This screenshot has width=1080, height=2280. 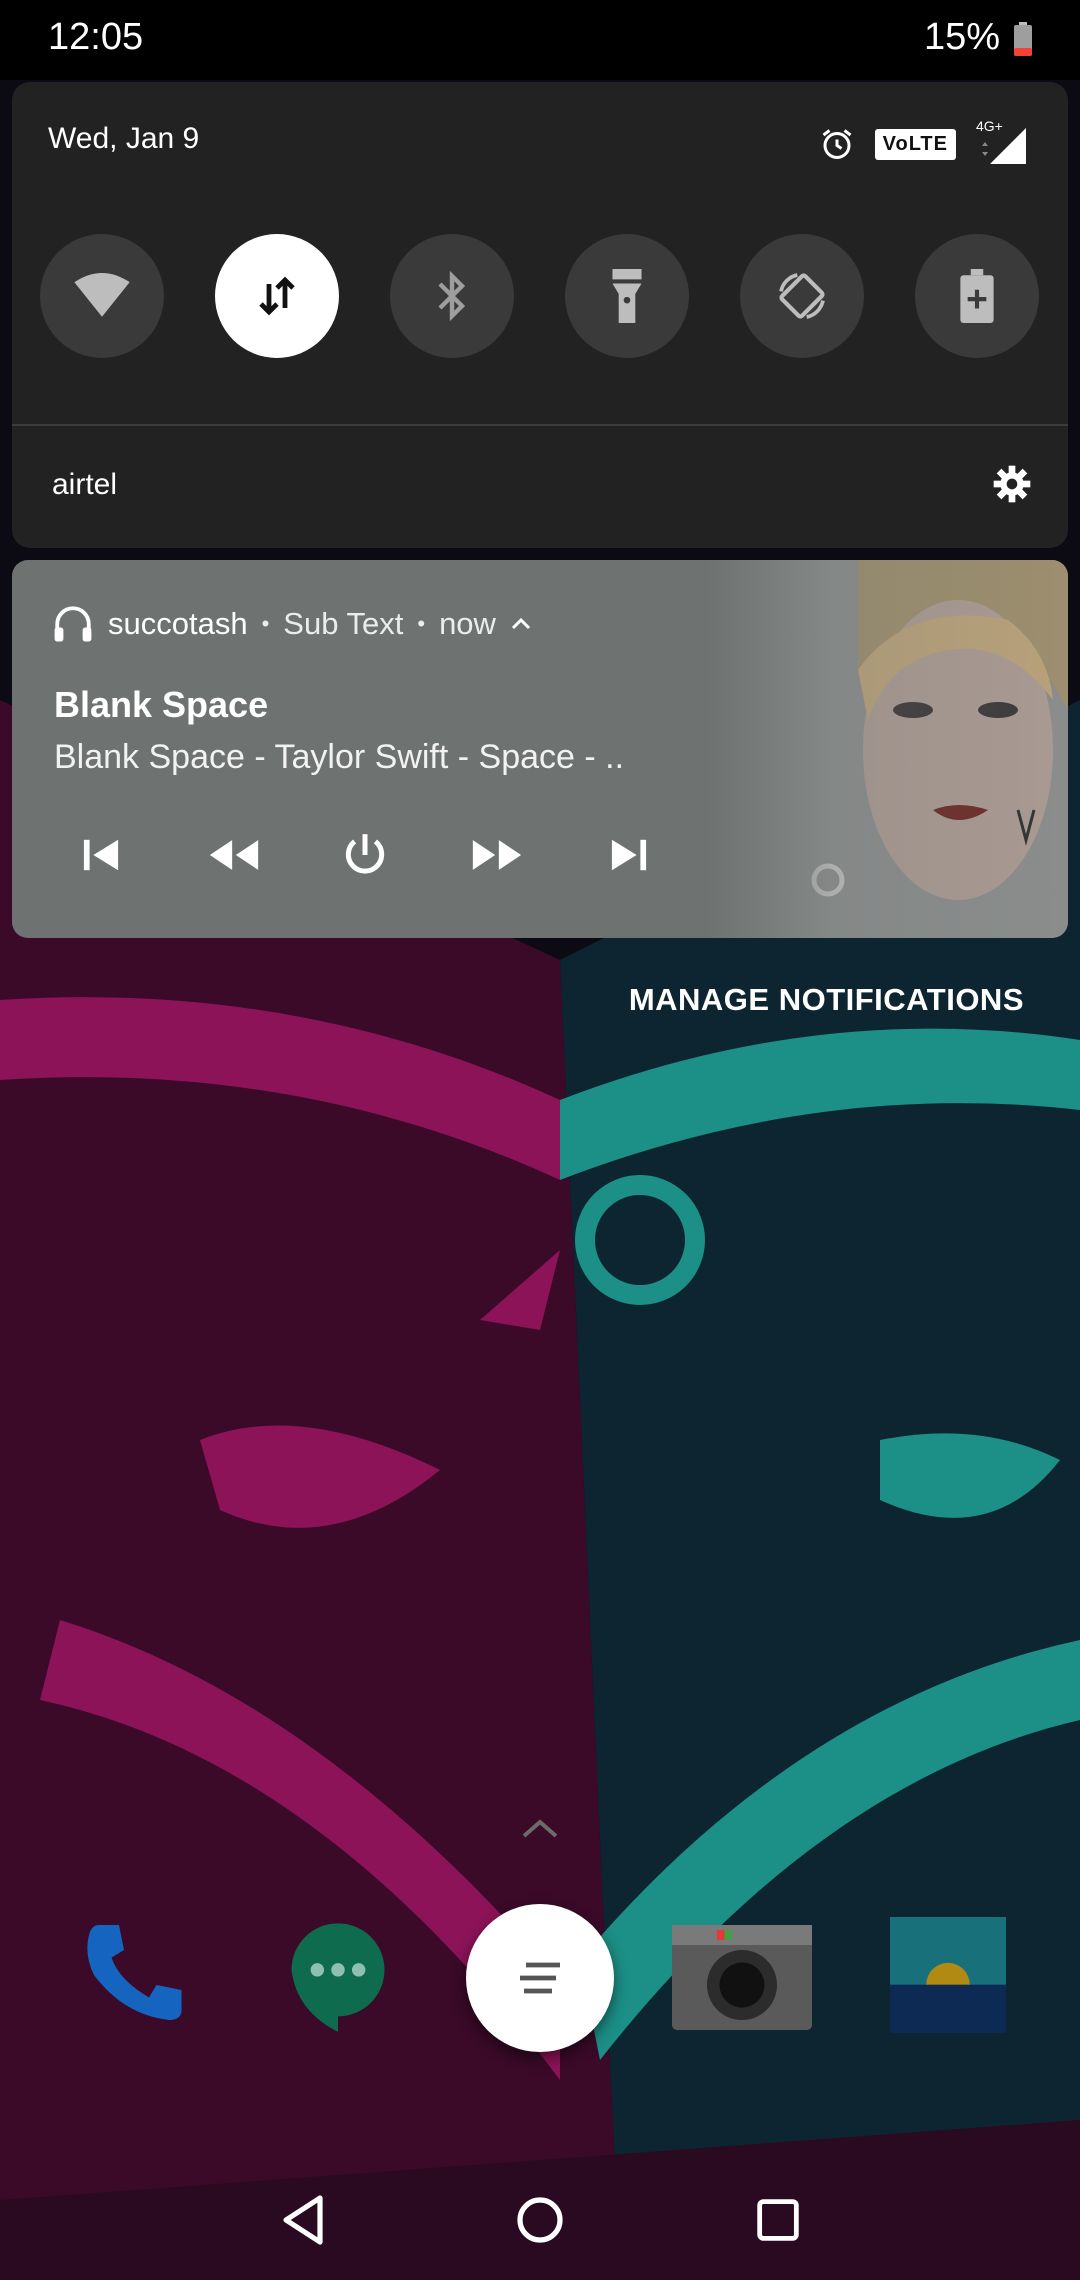 I want to click on wifi-icon, so click(x=102, y=295).